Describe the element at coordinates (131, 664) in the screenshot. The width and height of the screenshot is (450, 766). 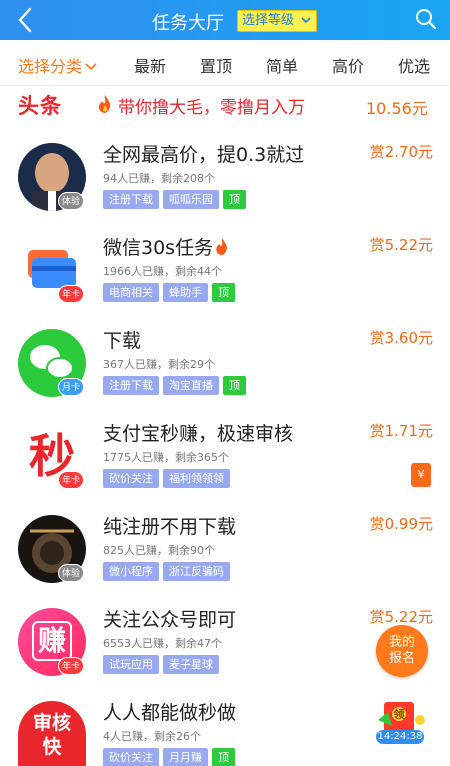
I see `task-tag: 试玩应用` at that location.